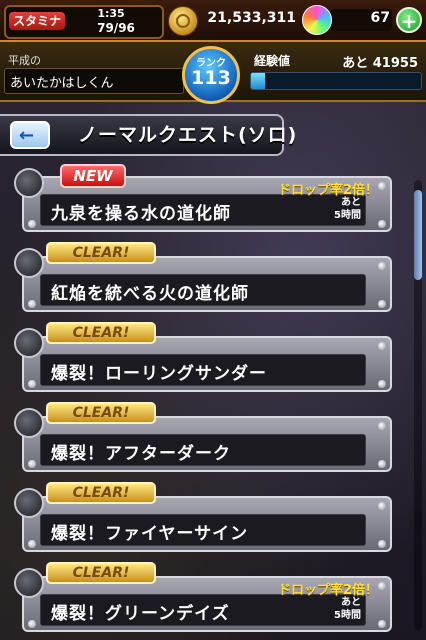 This screenshot has width=426, height=640. I want to click on scrollbar-thumb, so click(418, 235).